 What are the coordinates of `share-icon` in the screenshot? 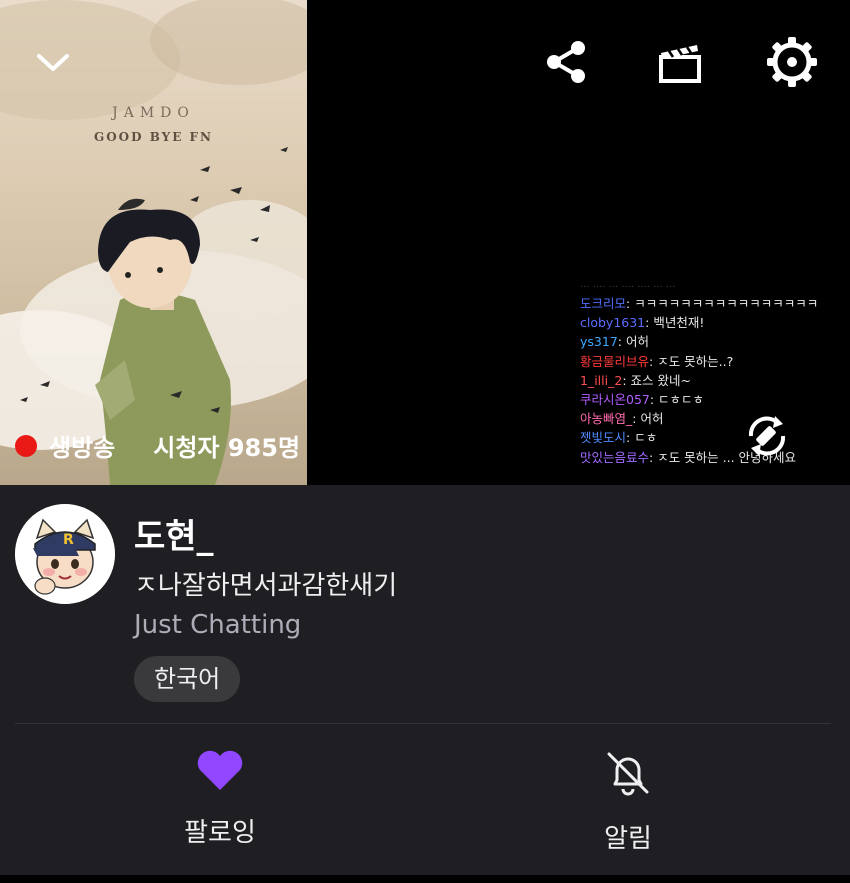 It's located at (566, 62).